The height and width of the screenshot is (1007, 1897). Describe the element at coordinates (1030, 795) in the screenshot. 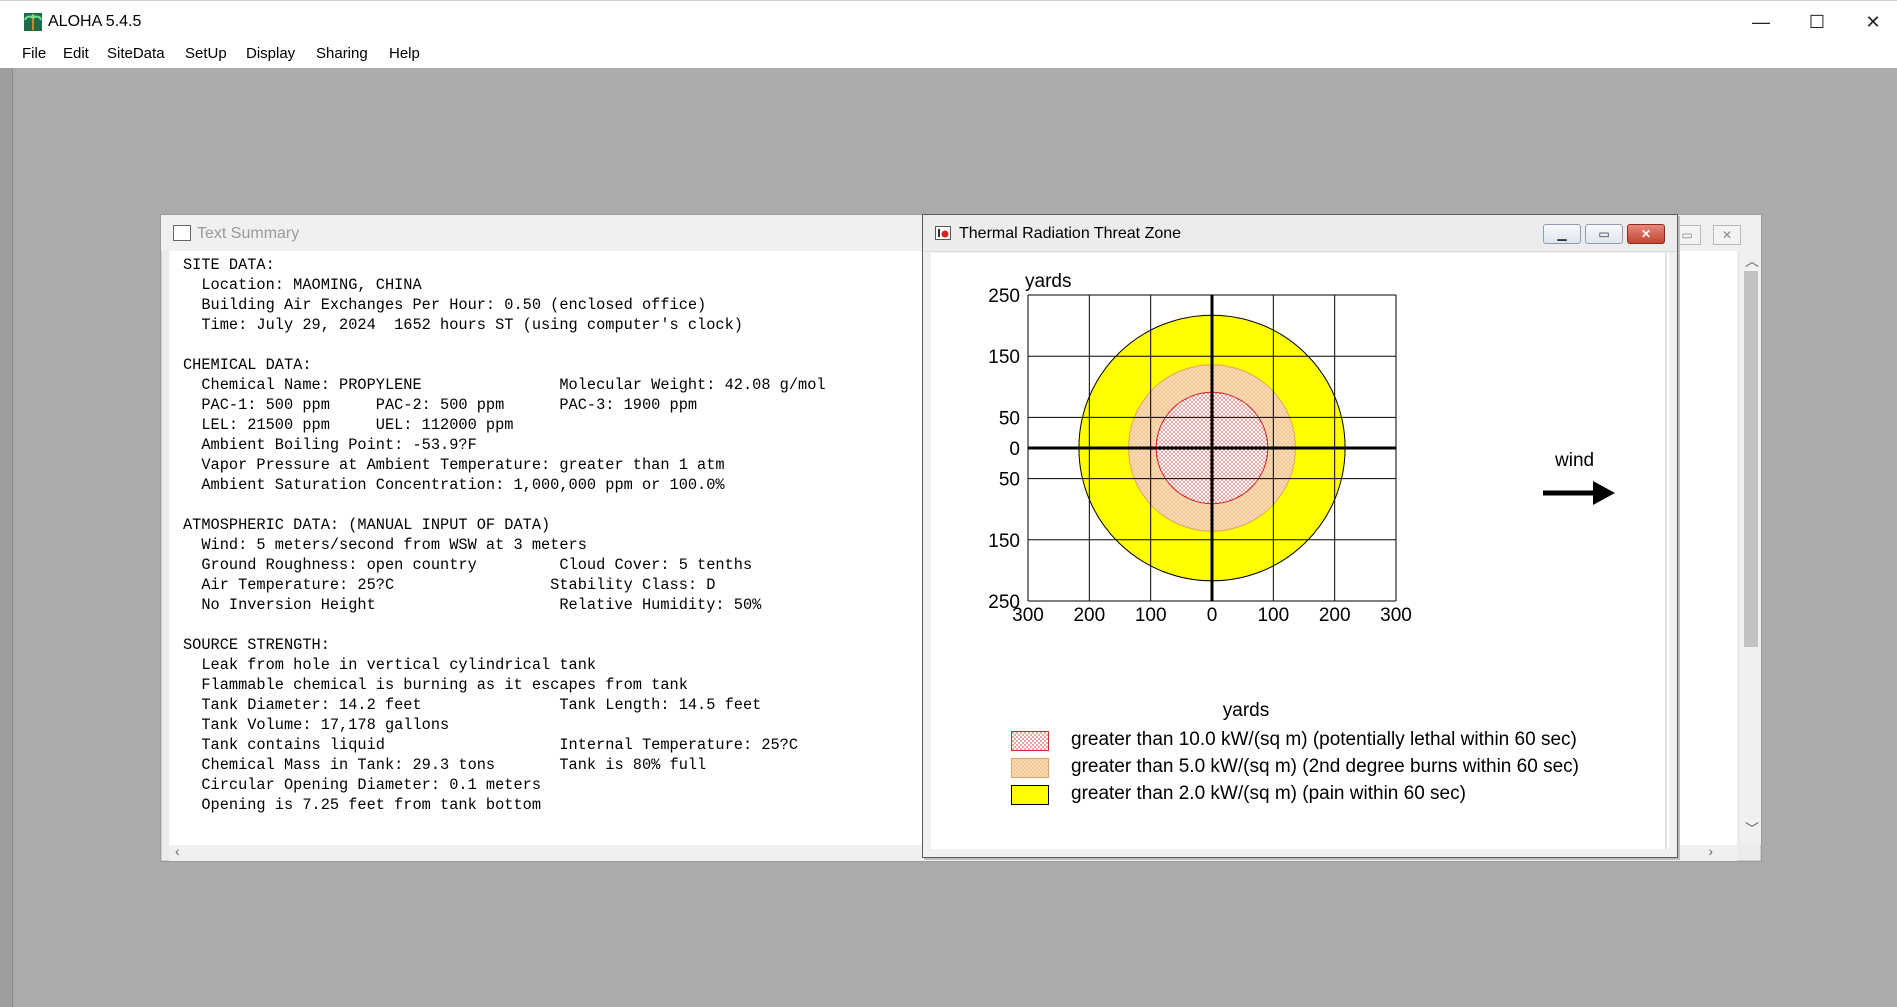

I see `legend-swatch-yellow` at that location.